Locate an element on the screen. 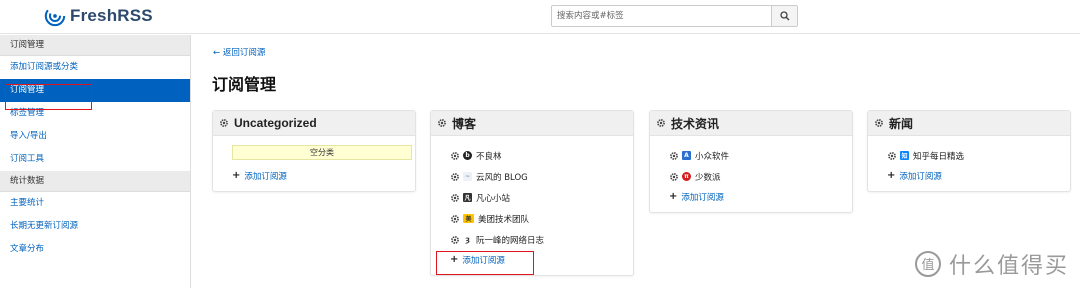  feed-name: 小众软件 is located at coordinates (712, 156).